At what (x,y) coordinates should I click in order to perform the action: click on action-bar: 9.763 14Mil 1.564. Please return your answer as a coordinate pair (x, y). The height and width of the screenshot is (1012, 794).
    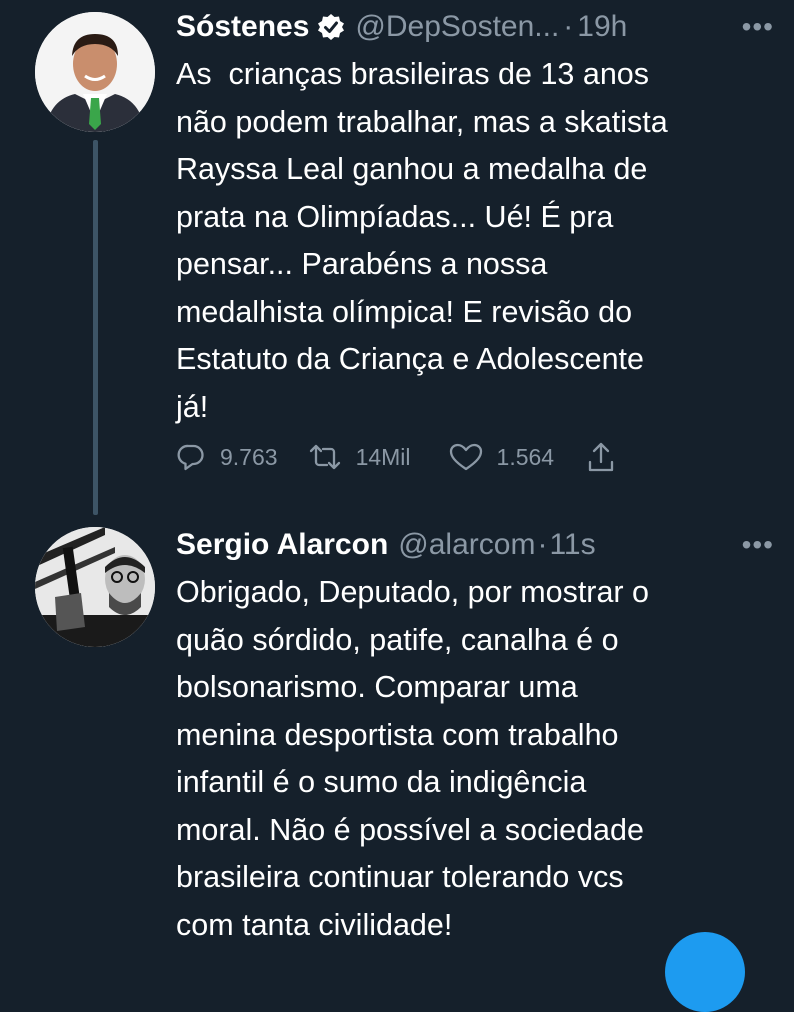
    Looking at the image, I should click on (396, 457).